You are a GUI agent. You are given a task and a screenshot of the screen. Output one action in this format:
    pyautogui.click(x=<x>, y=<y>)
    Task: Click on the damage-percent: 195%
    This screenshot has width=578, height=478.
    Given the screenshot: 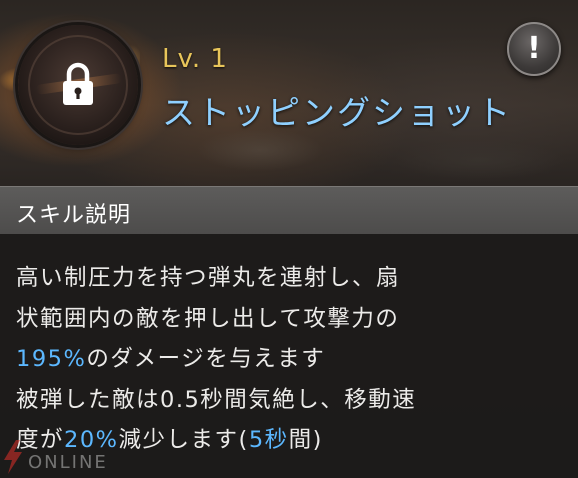 What is the action you would take?
    pyautogui.click(x=51, y=359)
    